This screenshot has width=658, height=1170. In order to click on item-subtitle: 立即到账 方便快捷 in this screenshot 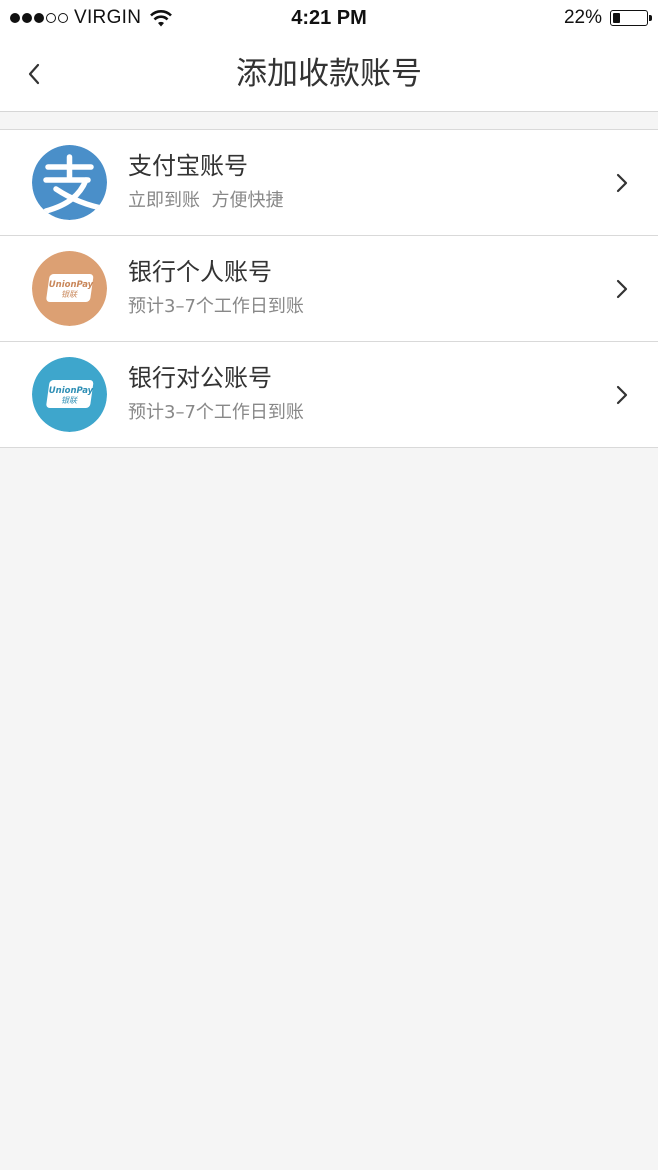, I will do `click(206, 200)`.